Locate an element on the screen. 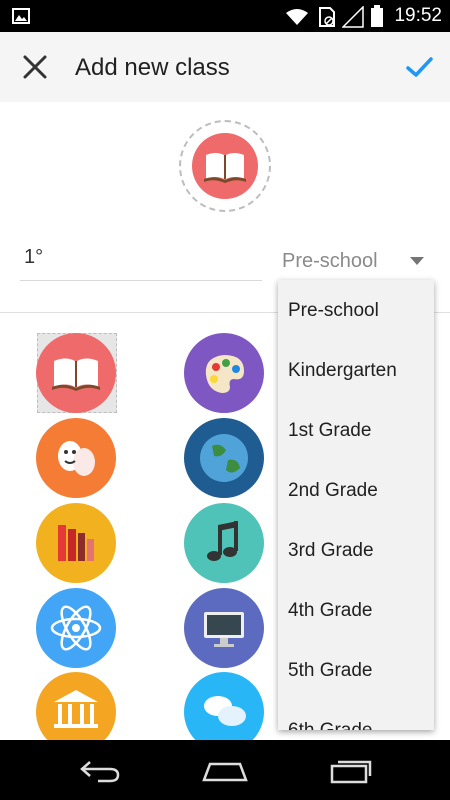 The image size is (450, 800). dropdown-option-pre-school: Pre-school is located at coordinates (333, 311).